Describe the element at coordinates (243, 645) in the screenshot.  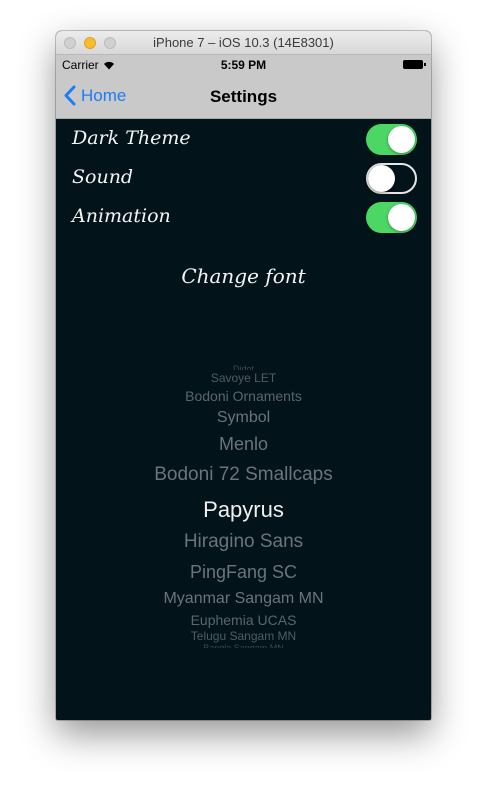
I see `picker-item-bangla-sangam-mn: Bangla Sangam MN` at that location.